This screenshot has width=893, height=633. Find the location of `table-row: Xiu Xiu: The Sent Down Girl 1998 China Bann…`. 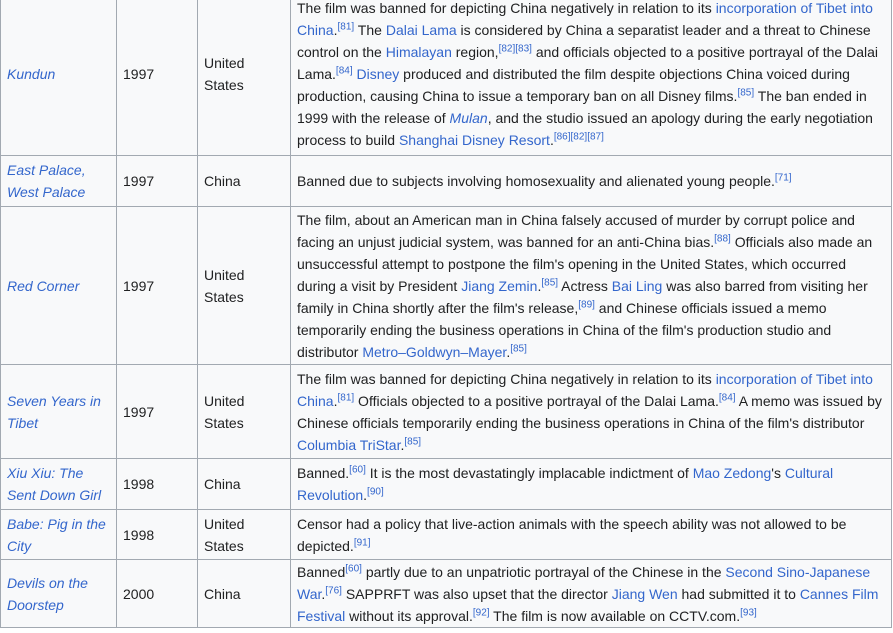

table-row: Xiu Xiu: The Sent Down Girl 1998 China Bann… is located at coordinates (446, 484).